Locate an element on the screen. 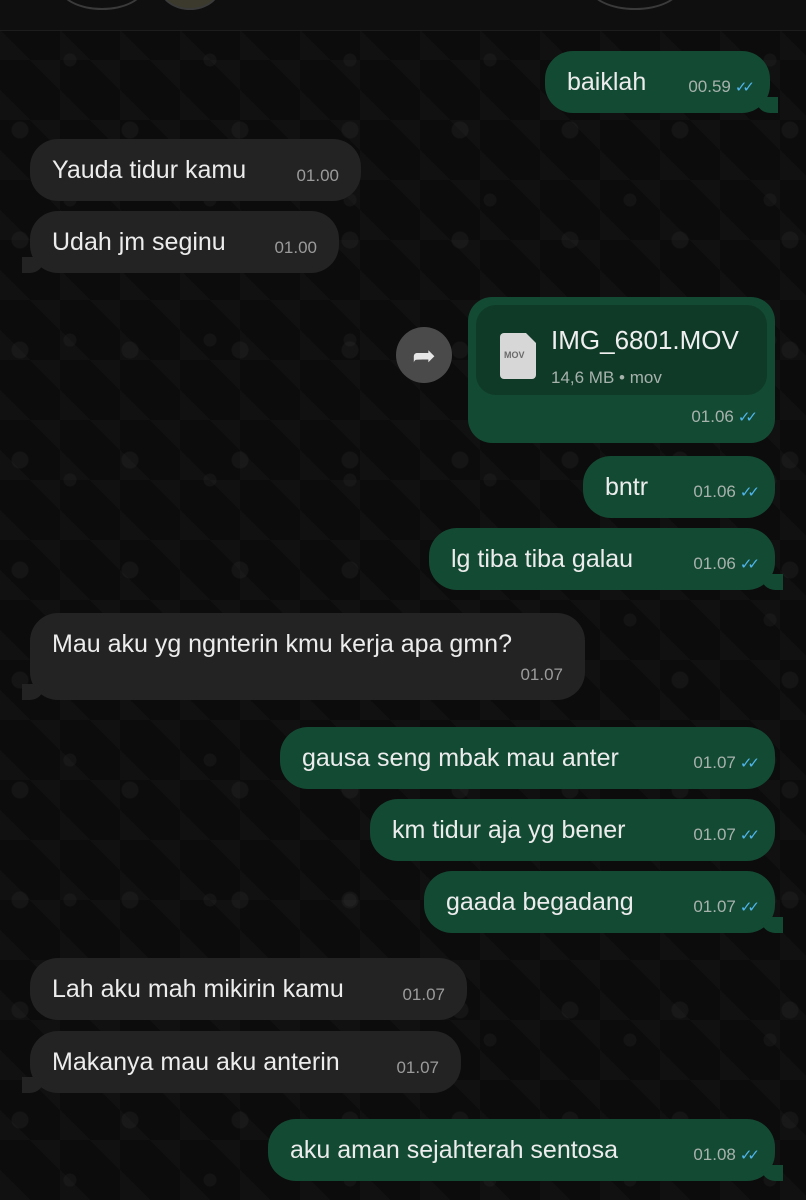  message-bubble-outgoing: gausa seng mbak mau anter 01.07 ✓✓ is located at coordinates (527, 758).